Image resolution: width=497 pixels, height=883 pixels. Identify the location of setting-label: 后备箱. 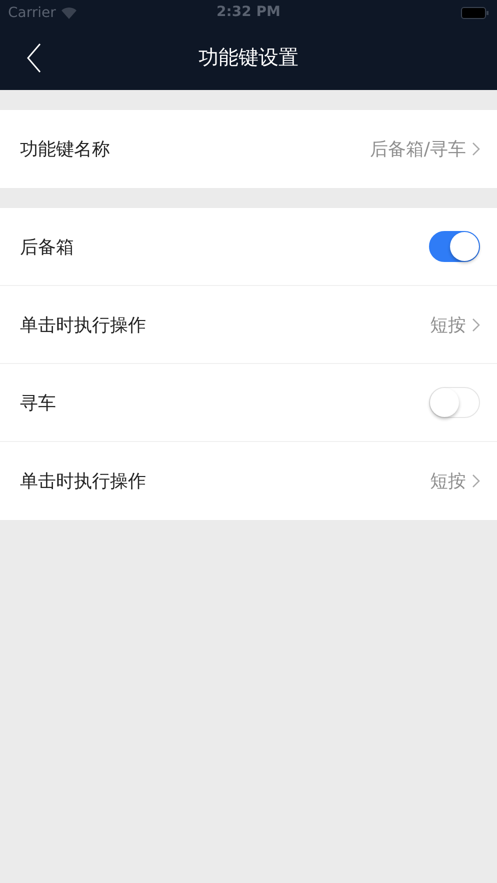
(47, 247).